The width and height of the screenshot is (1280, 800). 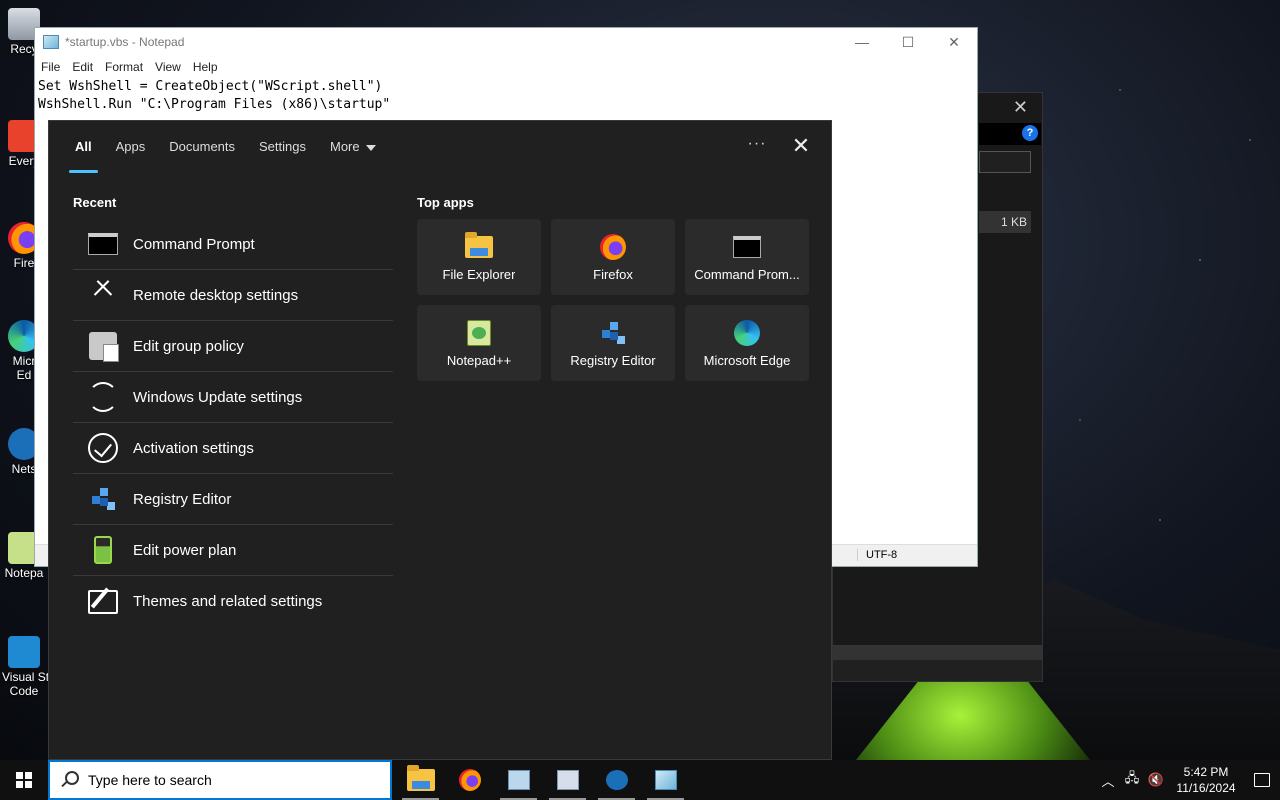 I want to click on start-button, so click(x=24, y=780).